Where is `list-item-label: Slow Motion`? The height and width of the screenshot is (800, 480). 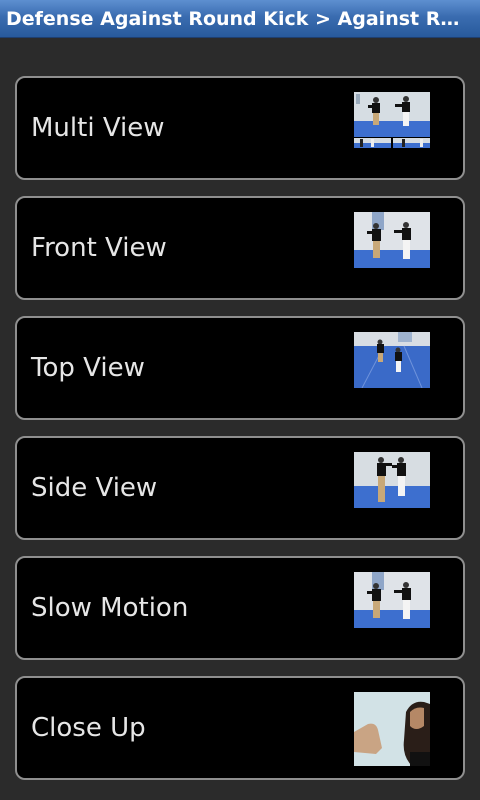 list-item-label: Slow Motion is located at coordinates (110, 608).